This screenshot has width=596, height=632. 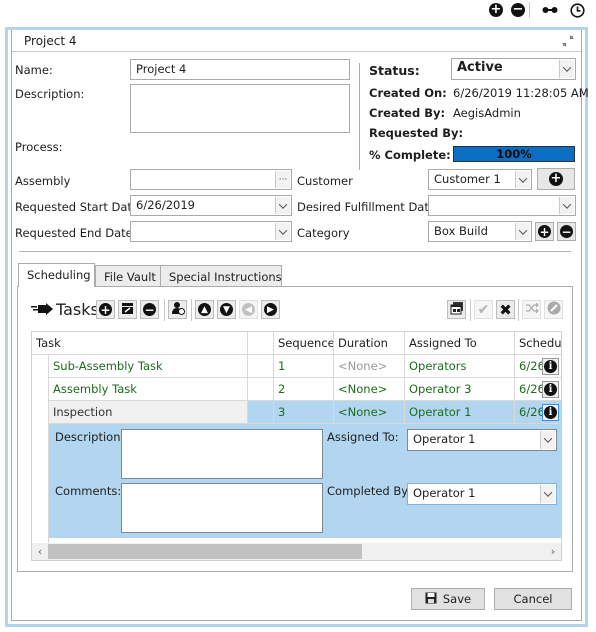 I want to click on created-by-value: AegisAdmin, so click(x=487, y=113).